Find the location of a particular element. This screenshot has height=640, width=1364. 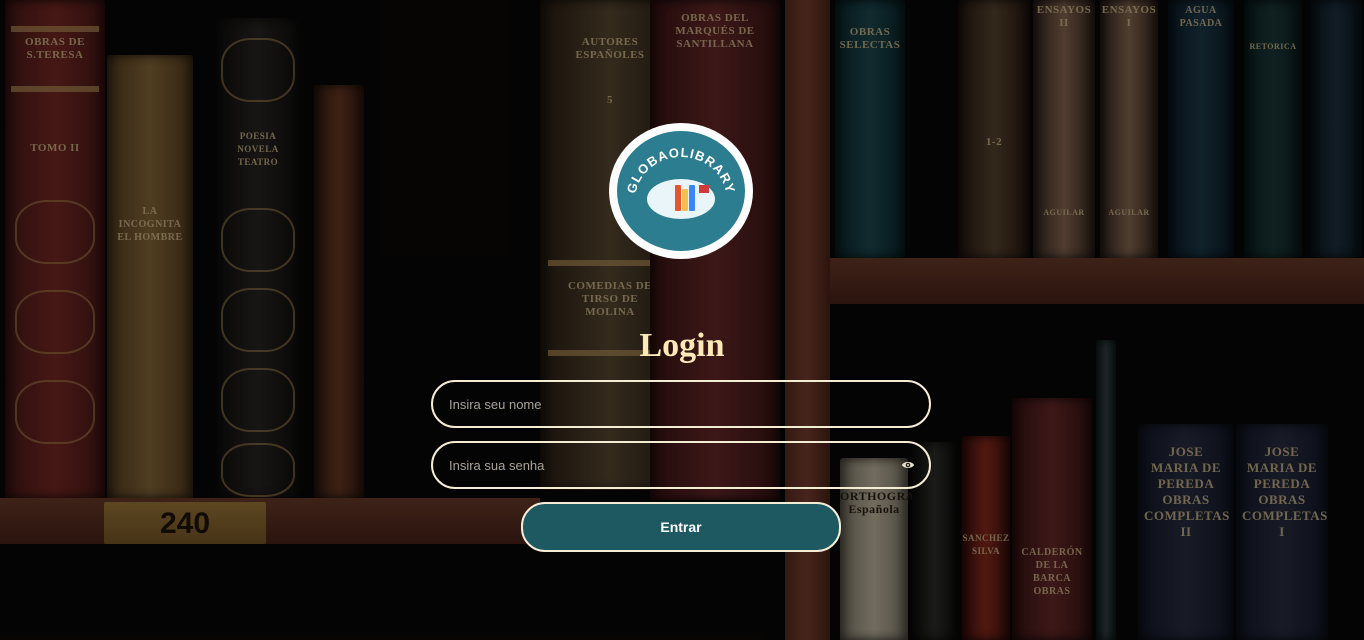

brand-name: GLOBAOLIBRARY is located at coordinates (681, 170).